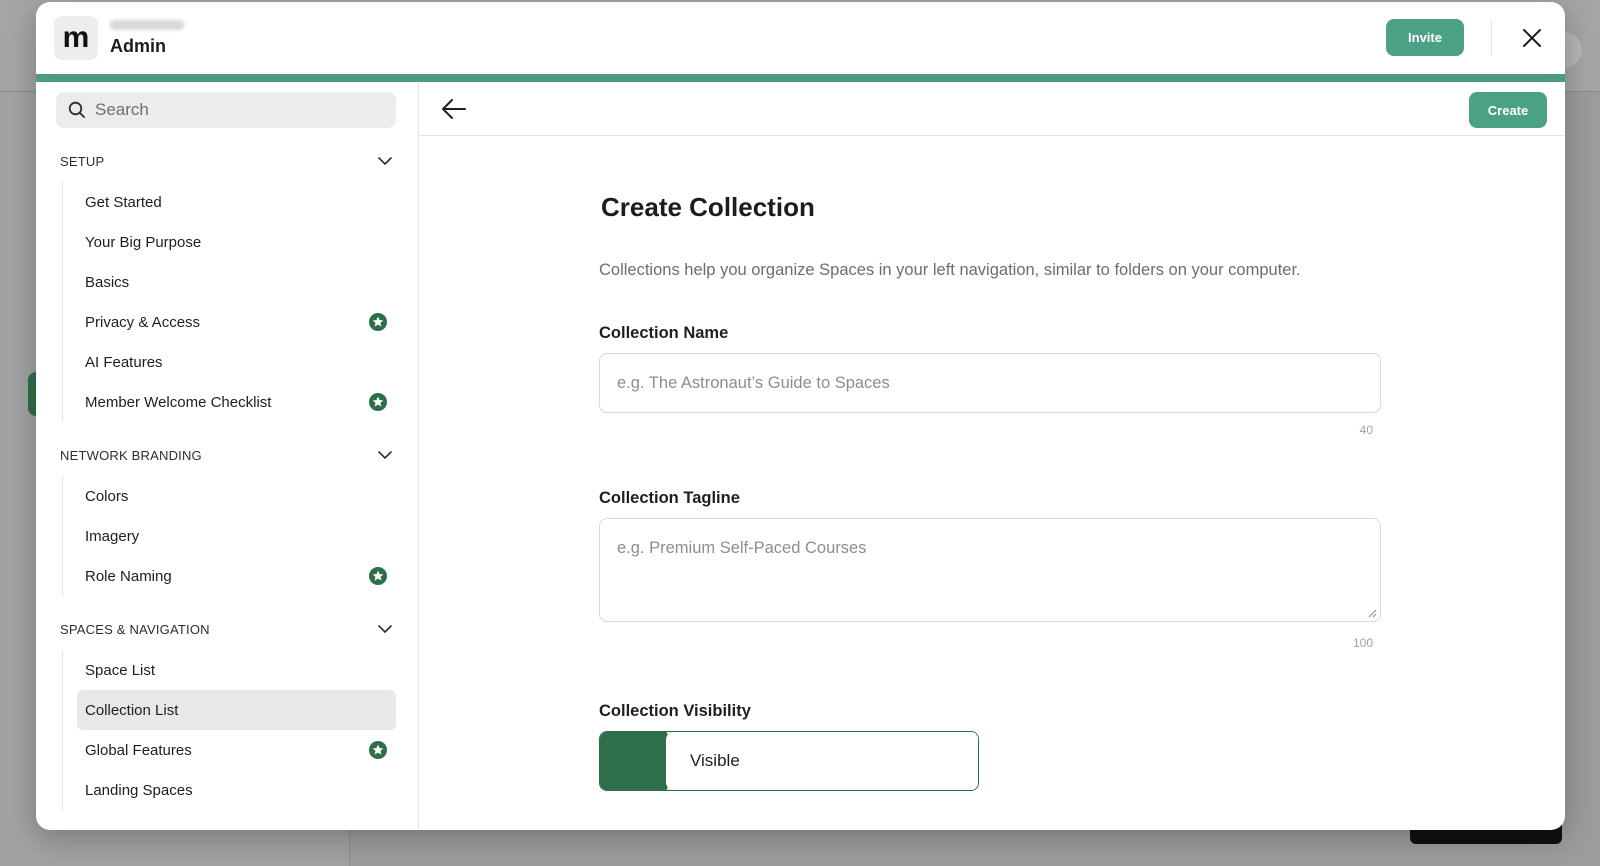 This screenshot has height=866, width=1600. Describe the element at coordinates (120, 670) in the screenshot. I see `sidebar-item-label: Space List` at that location.